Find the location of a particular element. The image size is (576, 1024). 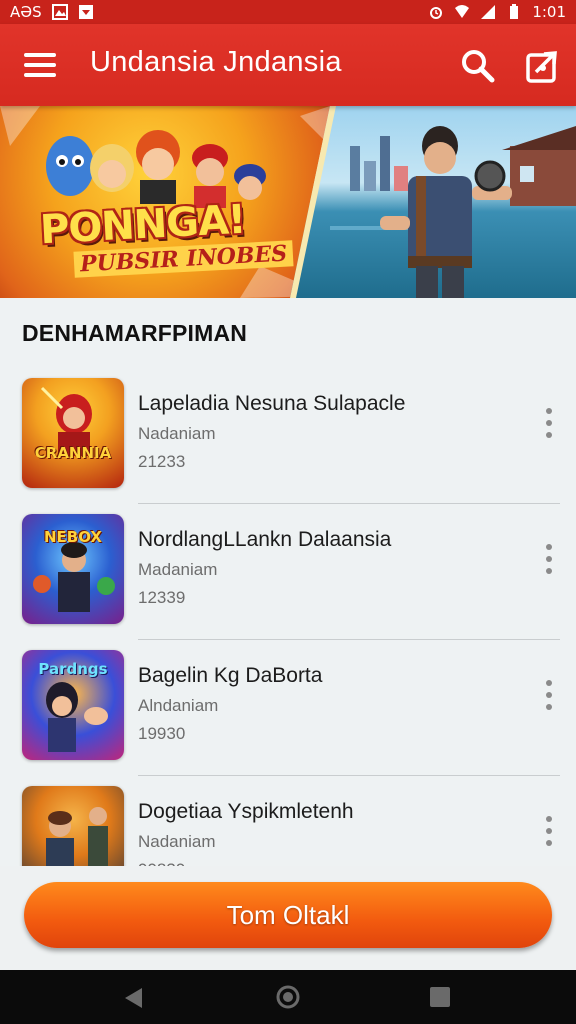

status-time: 1:01 is located at coordinates (549, 12).